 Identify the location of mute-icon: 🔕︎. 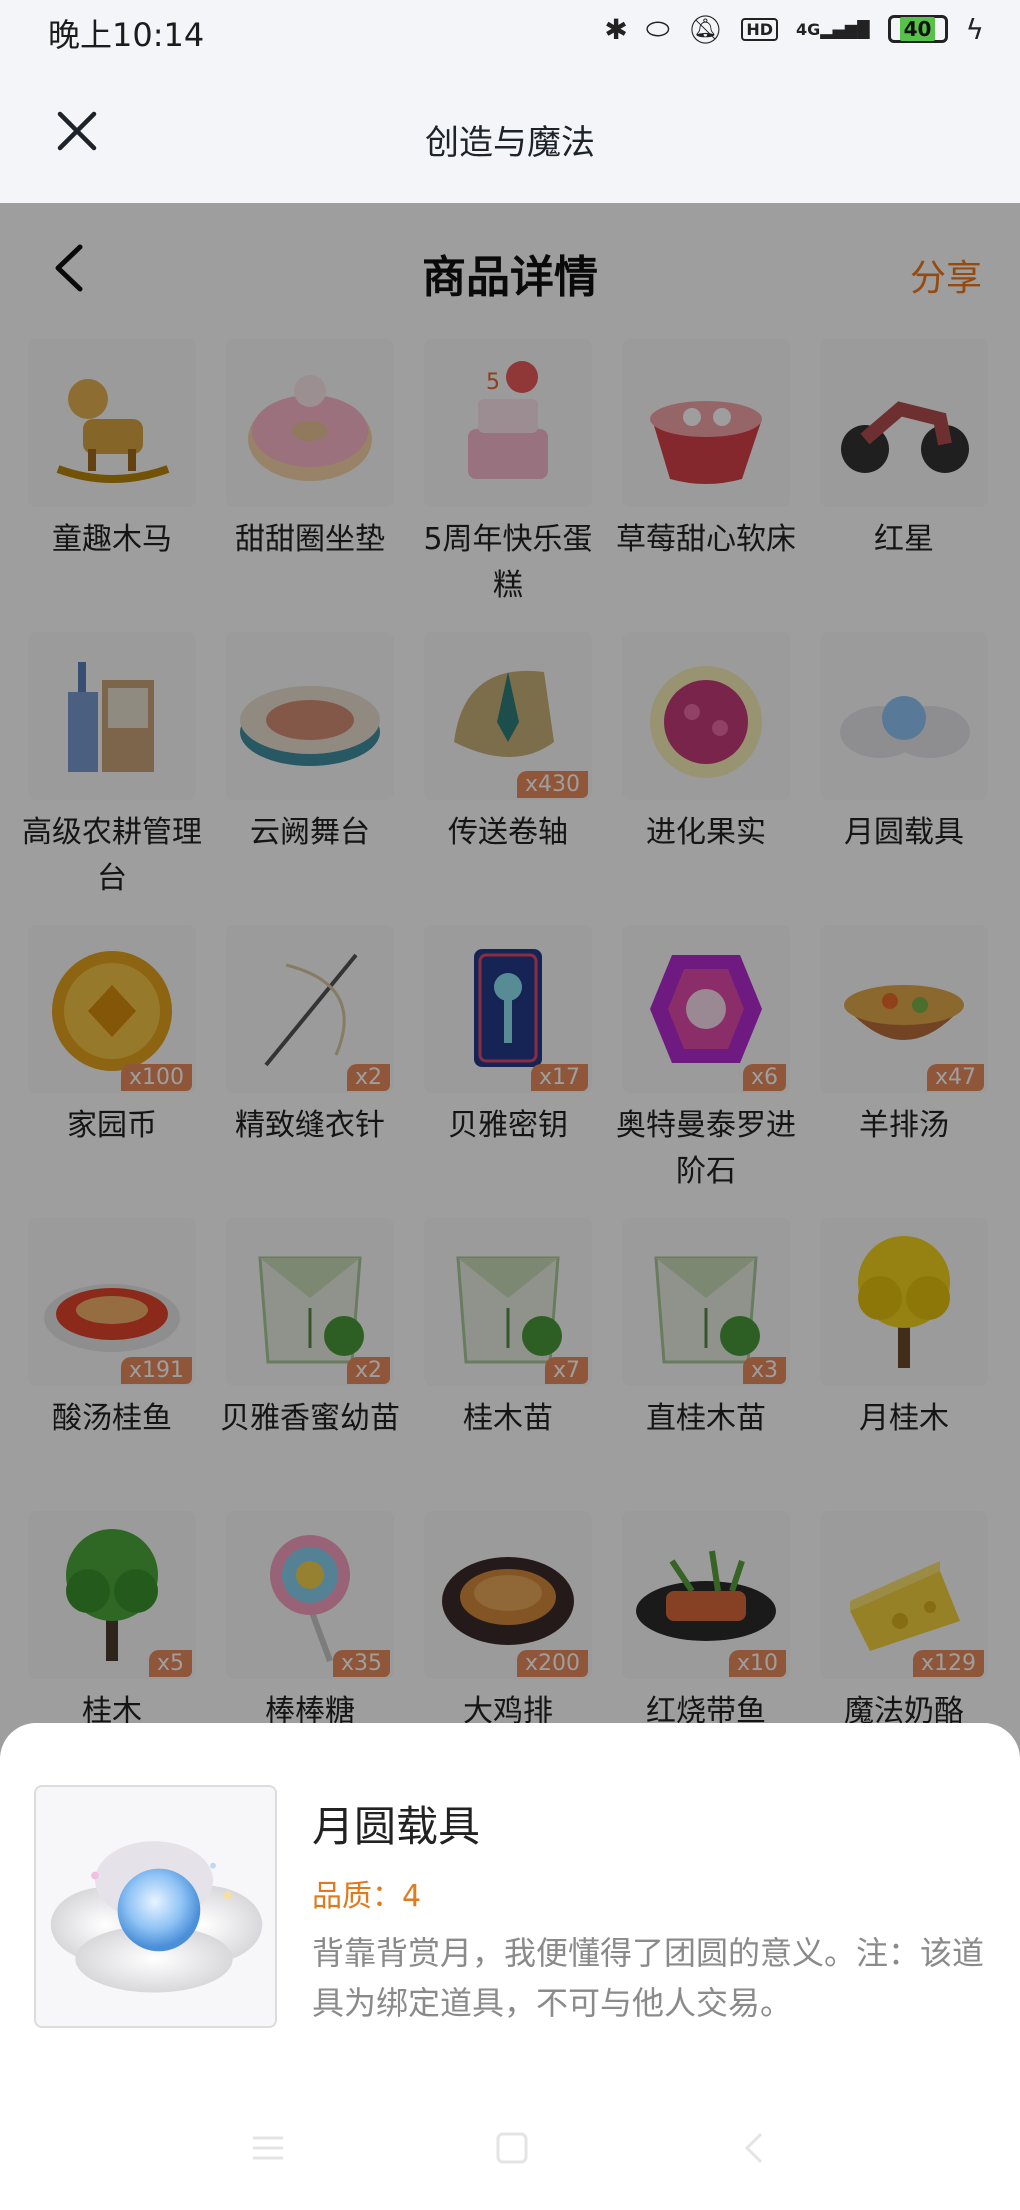
(705, 29).